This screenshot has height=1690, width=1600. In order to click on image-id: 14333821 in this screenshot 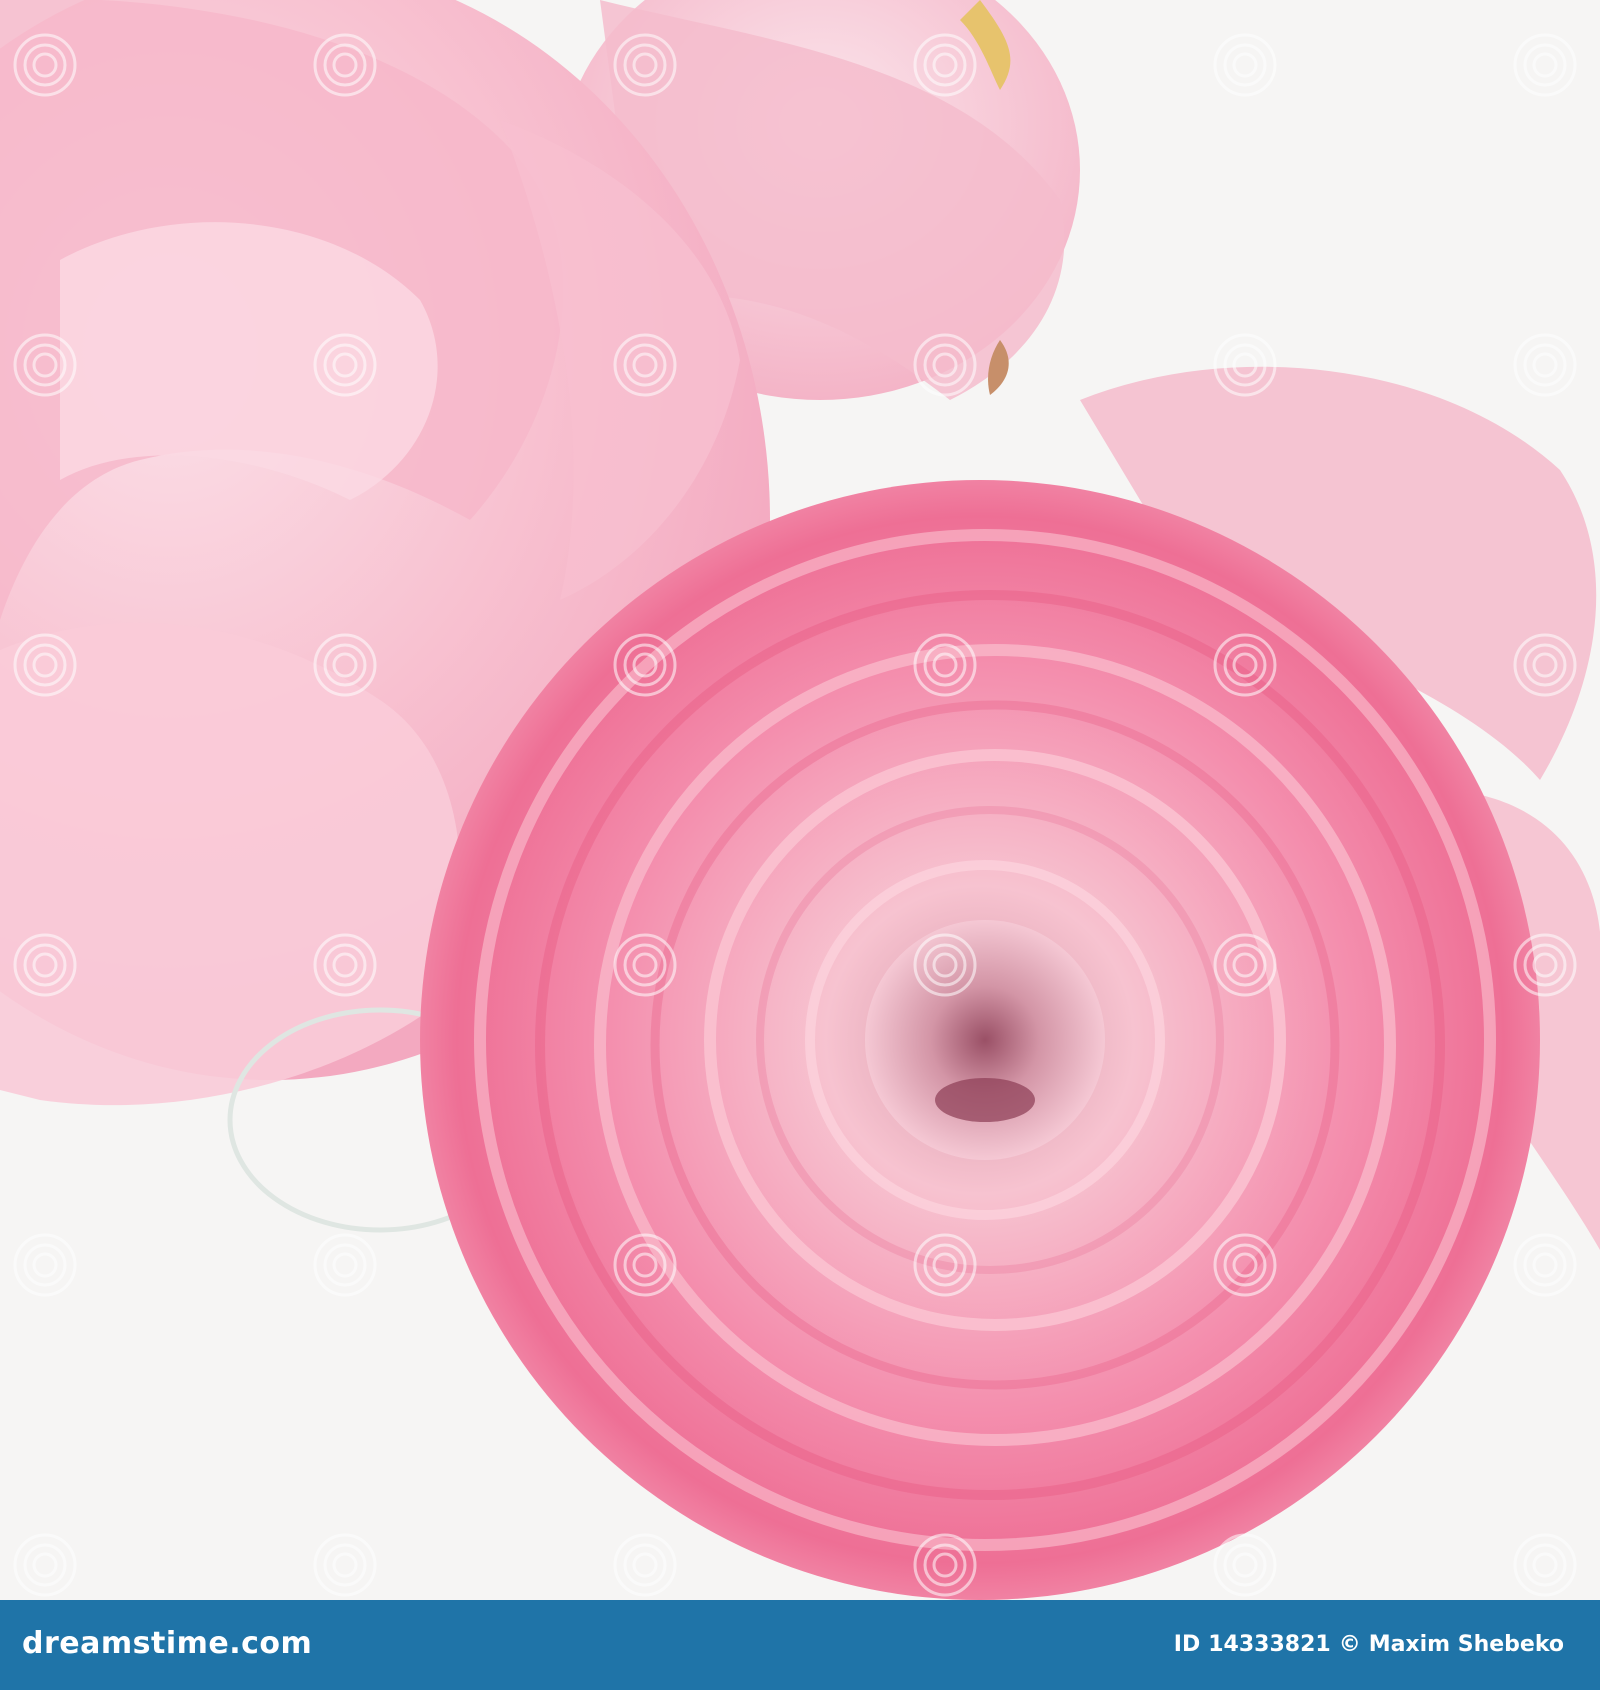, I will do `click(1269, 1644)`.